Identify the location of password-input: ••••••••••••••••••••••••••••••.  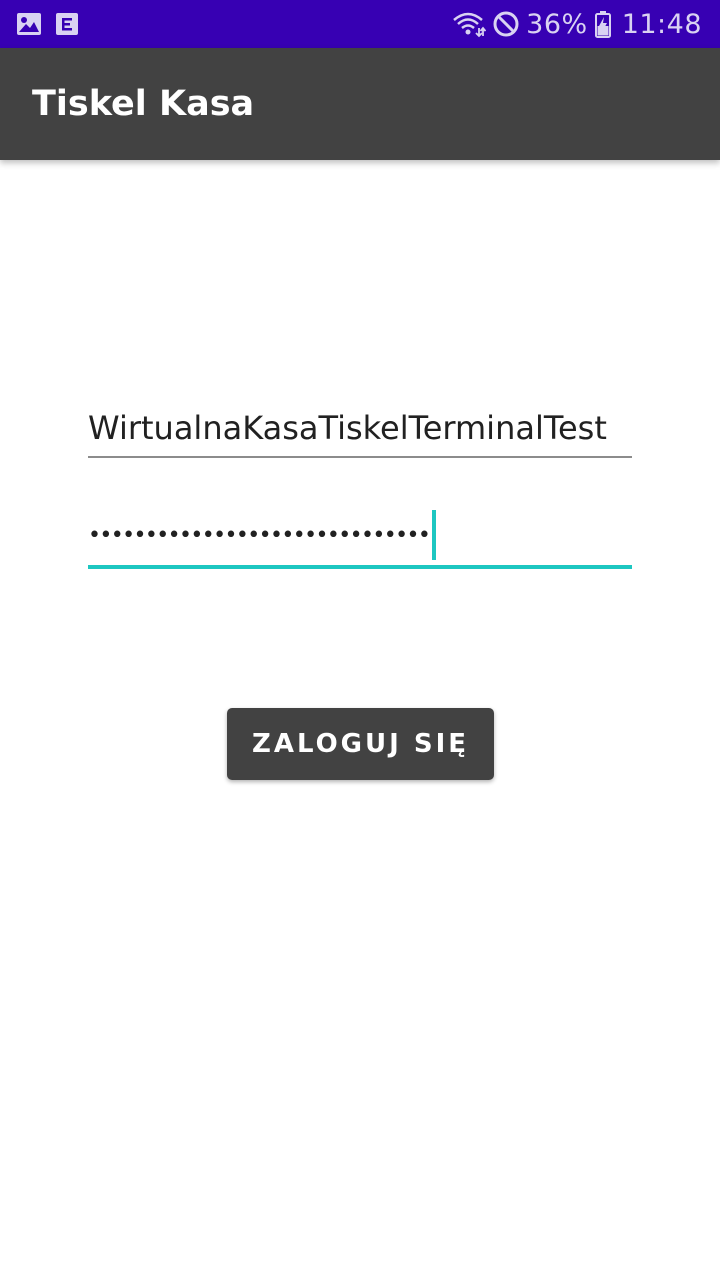
(360, 535).